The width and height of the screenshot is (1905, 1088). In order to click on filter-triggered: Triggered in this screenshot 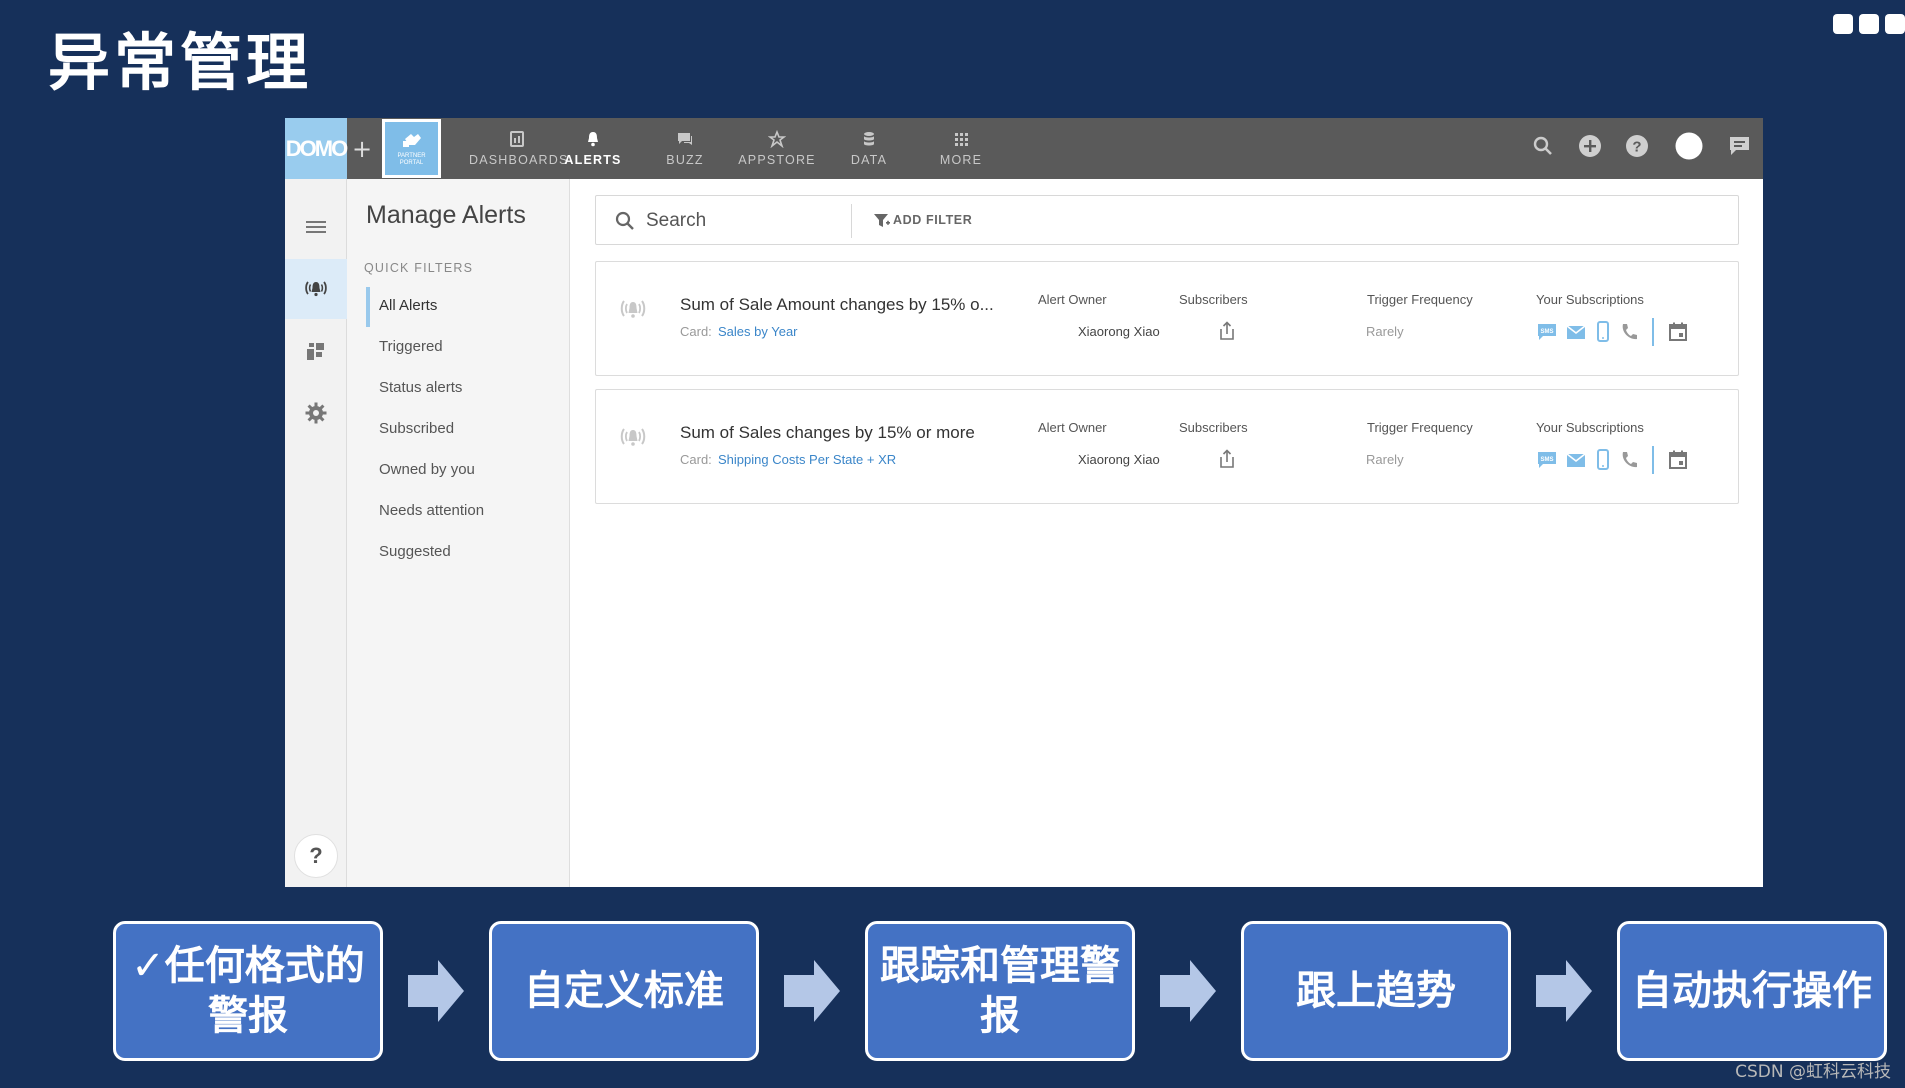, I will do `click(411, 346)`.